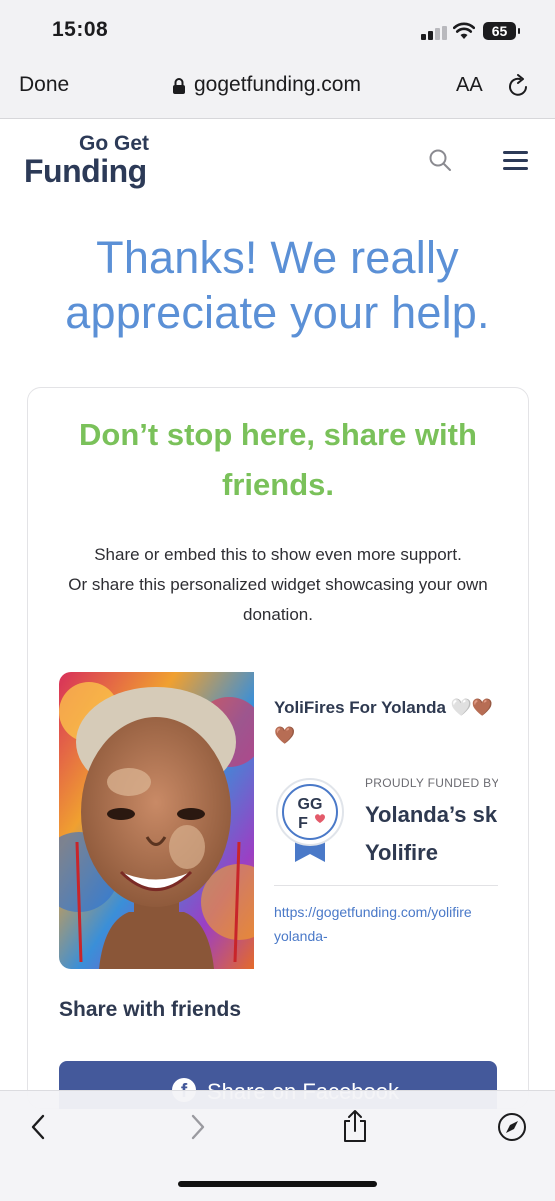 The height and width of the screenshot is (1201, 555). Describe the element at coordinates (310, 804) in the screenshot. I see `badge-top-text: GG` at that location.